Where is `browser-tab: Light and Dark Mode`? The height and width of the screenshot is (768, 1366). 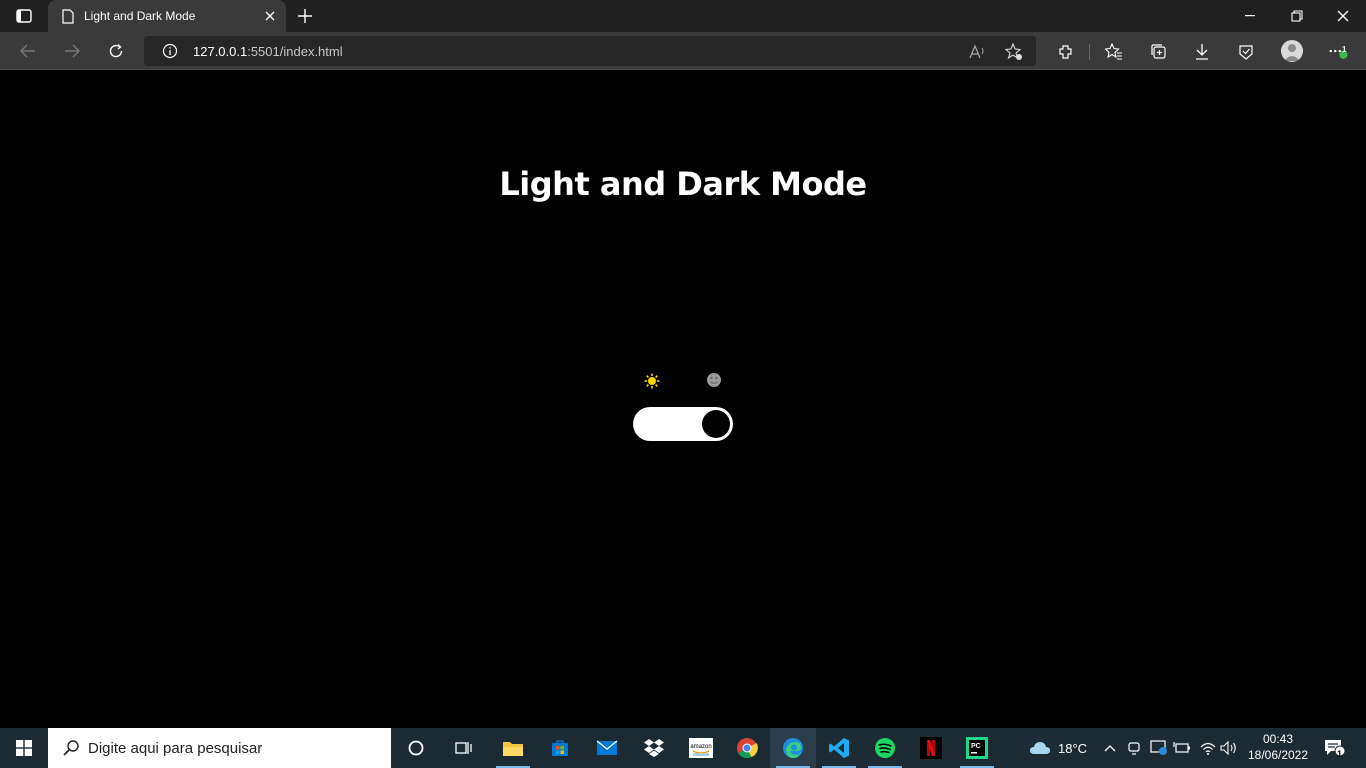 browser-tab: Light and Dark Mode is located at coordinates (167, 16).